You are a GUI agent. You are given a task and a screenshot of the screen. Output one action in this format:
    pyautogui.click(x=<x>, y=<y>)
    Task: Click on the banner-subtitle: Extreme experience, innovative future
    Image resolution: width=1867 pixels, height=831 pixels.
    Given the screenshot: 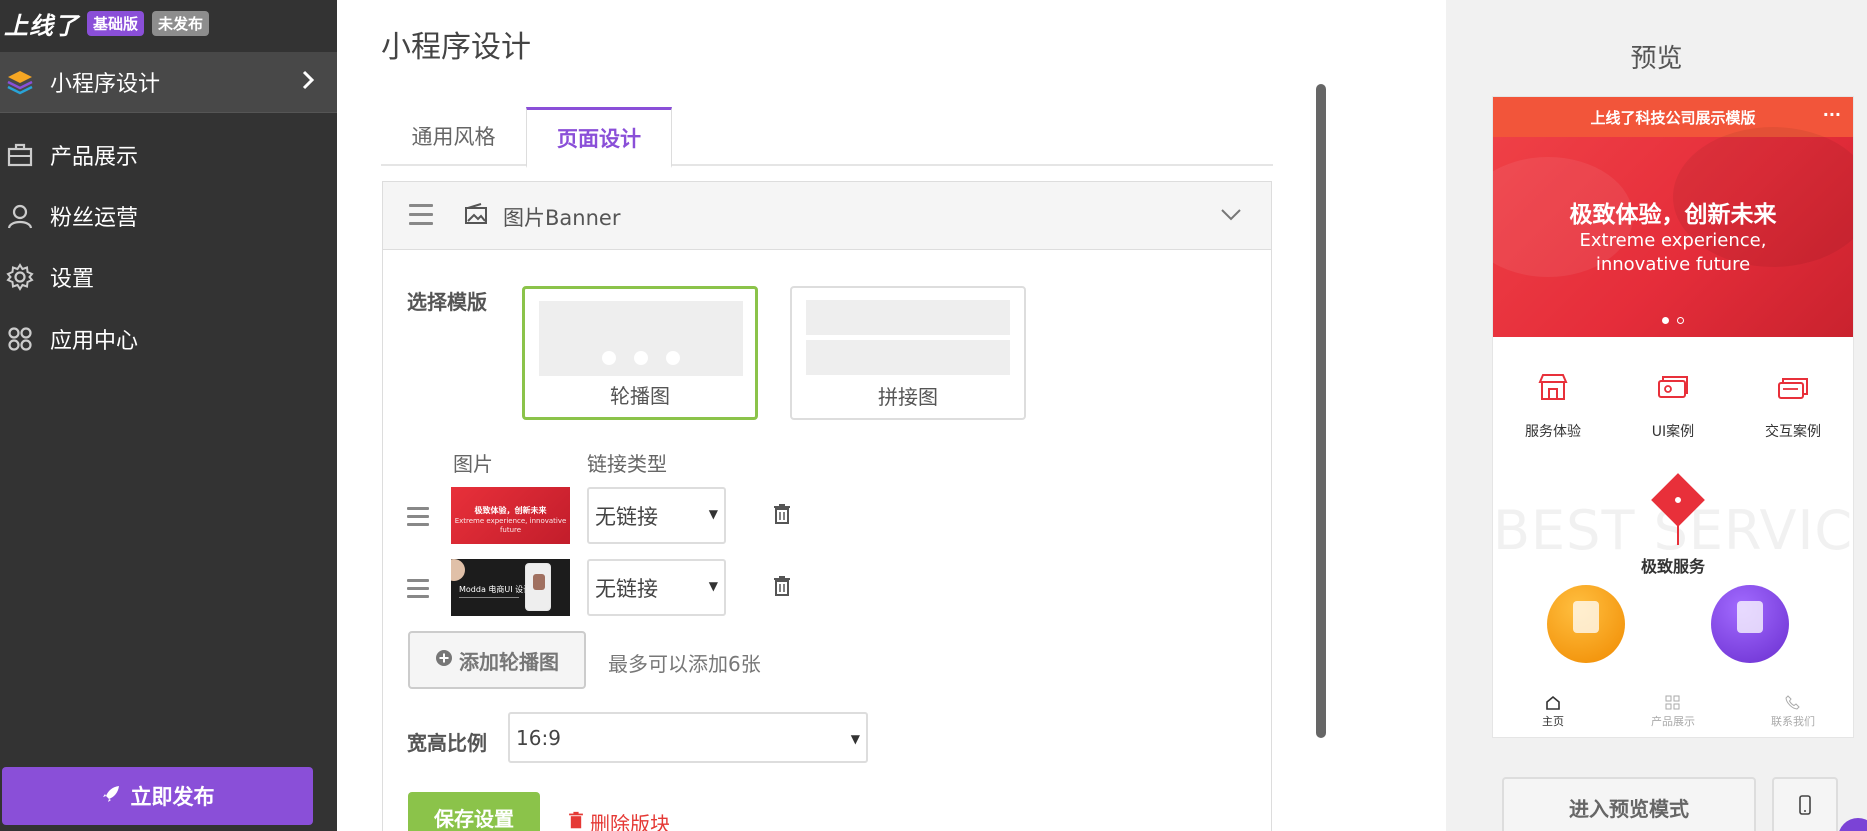 What is the action you would take?
    pyautogui.click(x=1673, y=252)
    